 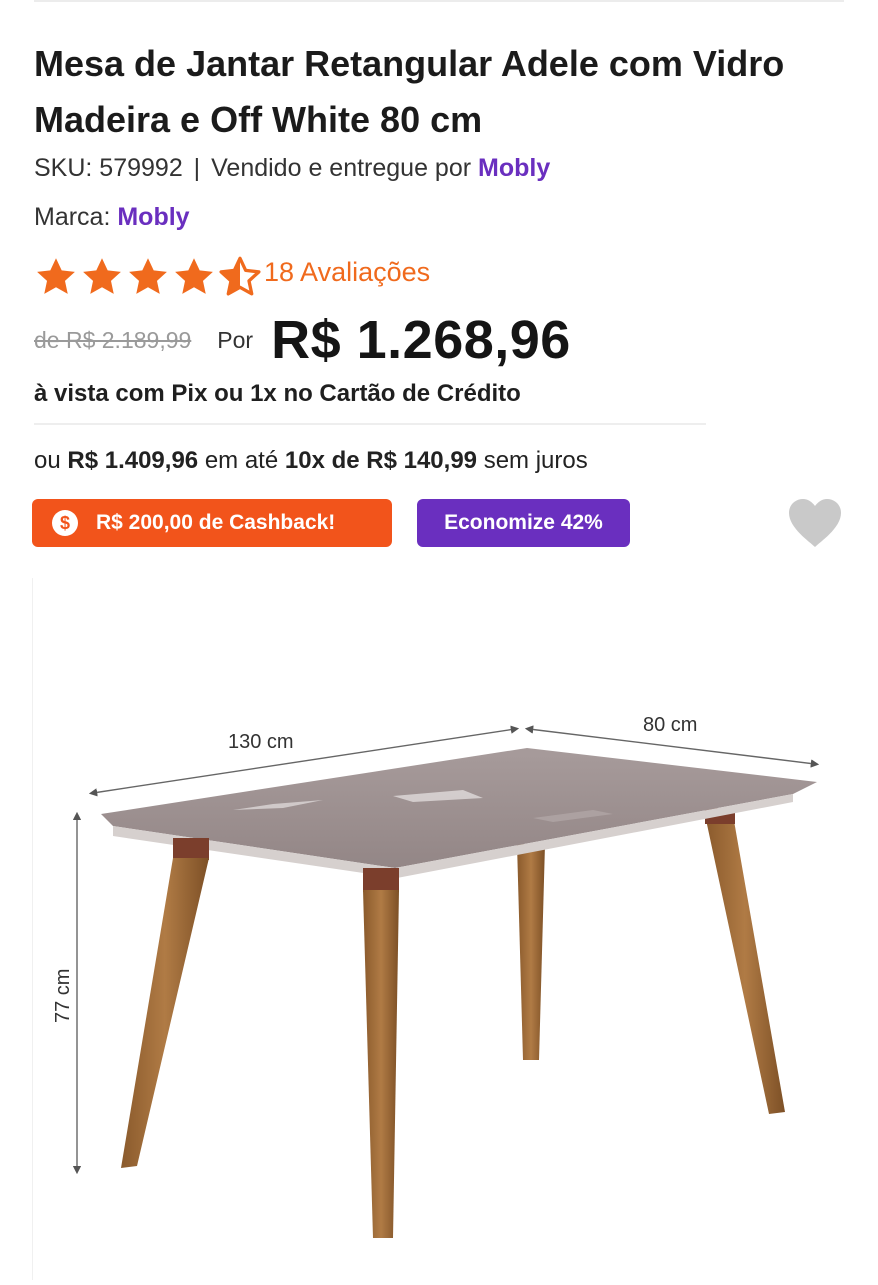 I want to click on height-dimension-label: 77 cm, so click(x=63, y=996).